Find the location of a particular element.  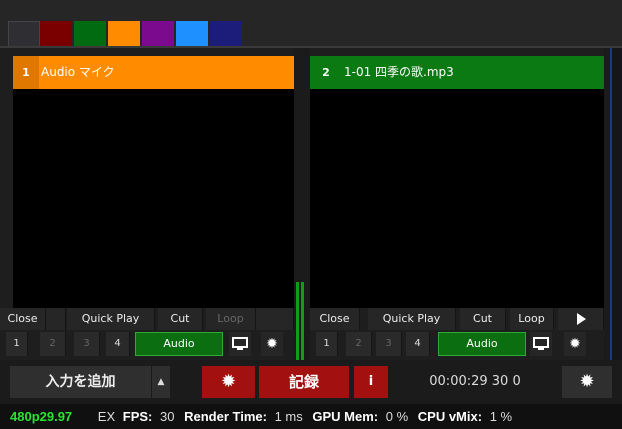

cpu-vmix-label: CPU vMix: is located at coordinates (450, 416).